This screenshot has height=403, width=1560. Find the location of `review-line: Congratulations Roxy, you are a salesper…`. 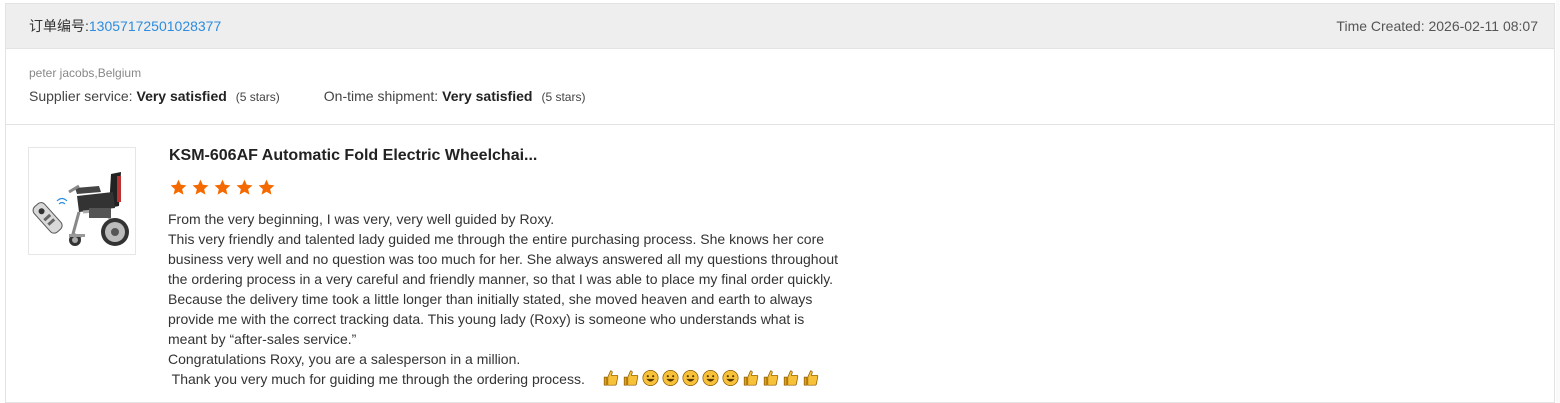

review-line: Congratulations Roxy, you are a salesper… is located at coordinates (344, 359).